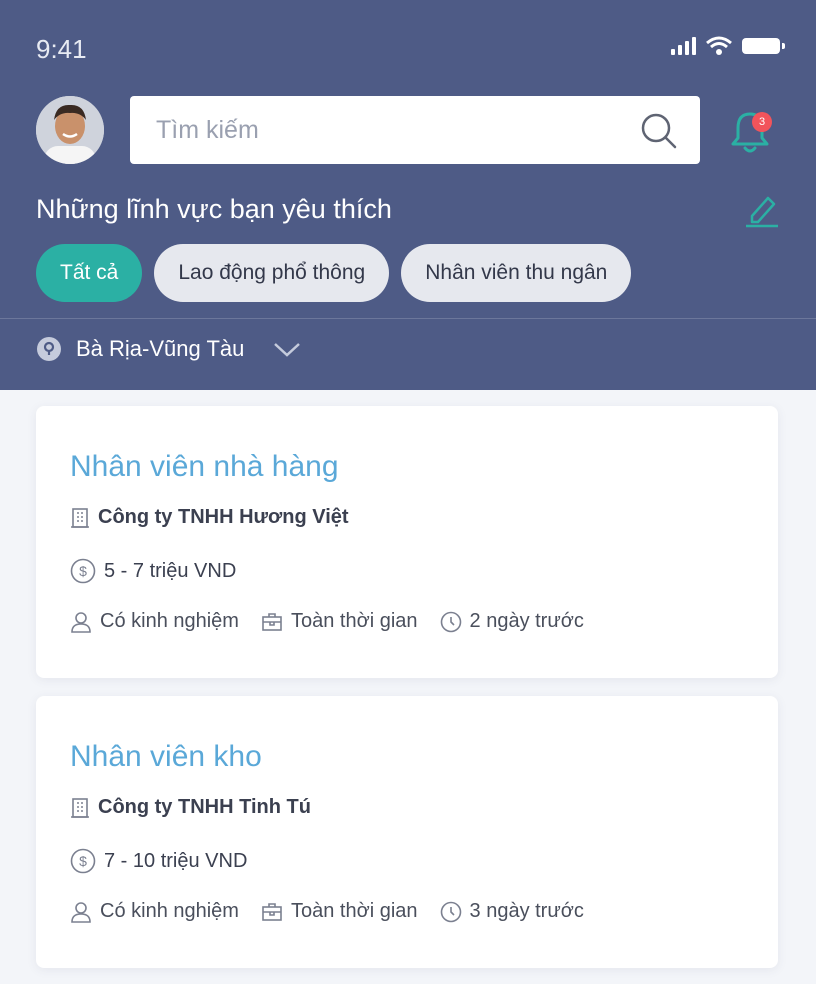 This screenshot has height=984, width=816. Describe the element at coordinates (70, 130) in the screenshot. I see `avatar` at that location.